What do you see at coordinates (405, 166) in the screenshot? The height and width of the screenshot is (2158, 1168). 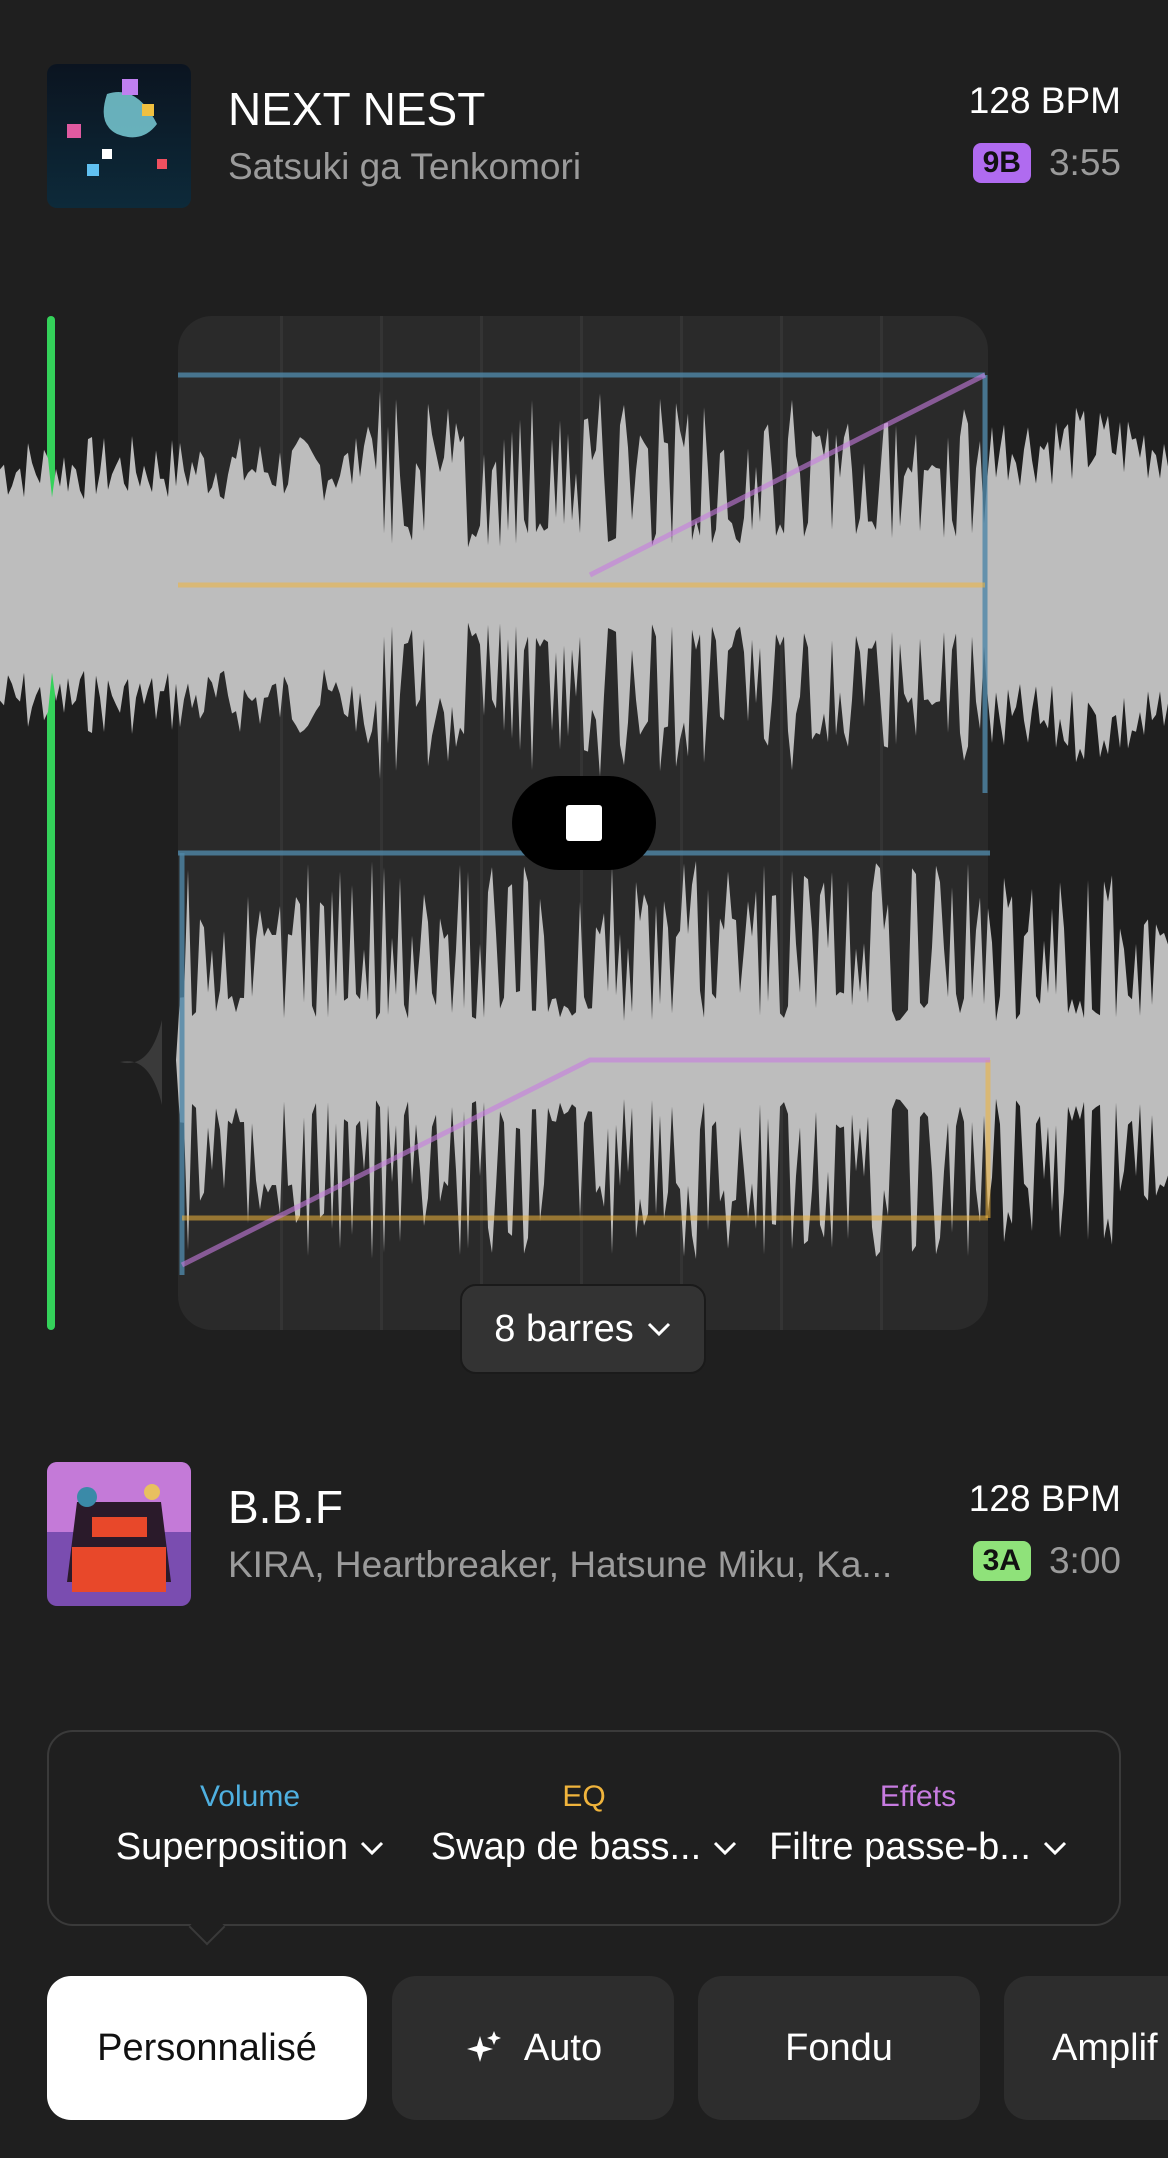 I see `track-artist: Satsuki ga Tenkomori` at bounding box center [405, 166].